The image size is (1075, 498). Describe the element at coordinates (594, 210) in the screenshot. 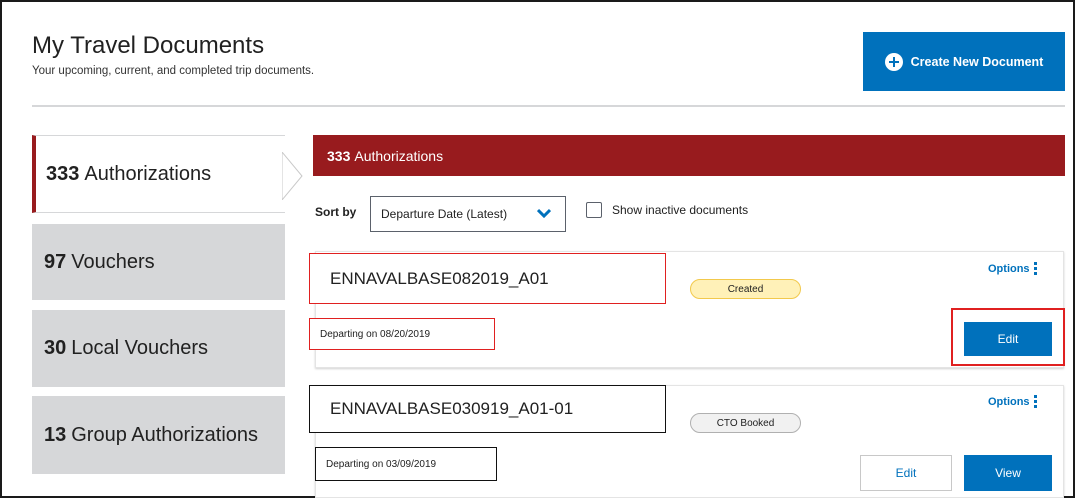

I see `show-inactive-checkbox` at that location.